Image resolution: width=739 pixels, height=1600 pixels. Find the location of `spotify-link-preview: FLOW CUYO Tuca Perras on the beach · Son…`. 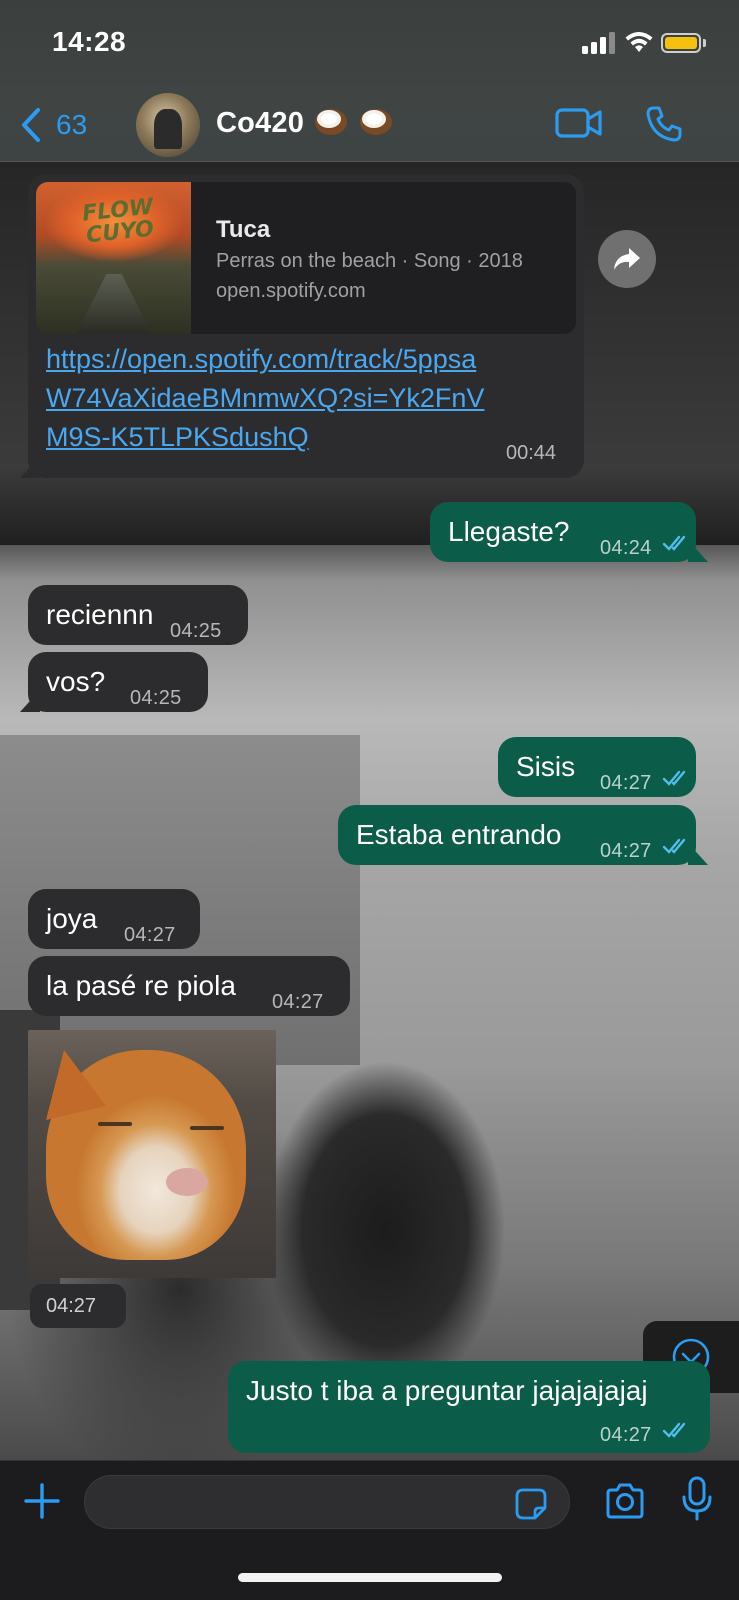

spotify-link-preview: FLOW CUYO Tuca Perras on the beach · Son… is located at coordinates (306, 258).